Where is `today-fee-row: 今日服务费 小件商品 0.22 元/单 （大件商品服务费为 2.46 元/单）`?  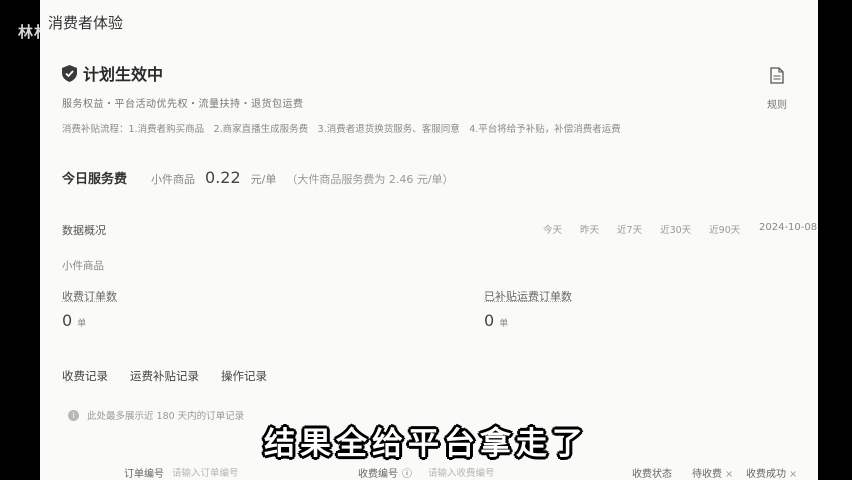 today-fee-row: 今日服务费 小件商品 0.22 元/单 （大件商品服务费为 2.46 元/单） is located at coordinates (258, 177).